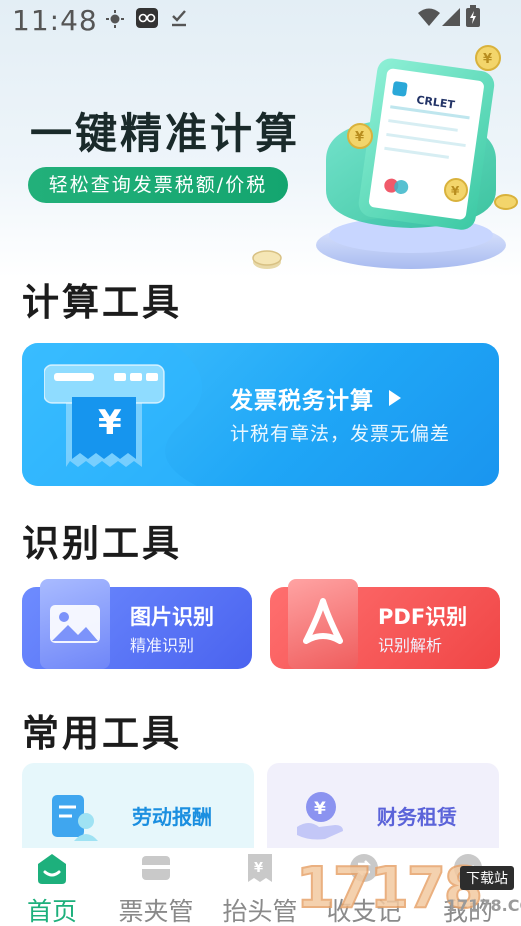  I want to click on nav-home-label: 首页, so click(51, 911).